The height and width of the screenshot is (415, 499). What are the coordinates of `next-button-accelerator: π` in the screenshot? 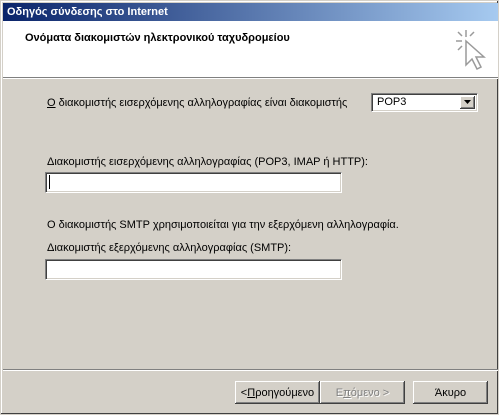 It's located at (347, 392).